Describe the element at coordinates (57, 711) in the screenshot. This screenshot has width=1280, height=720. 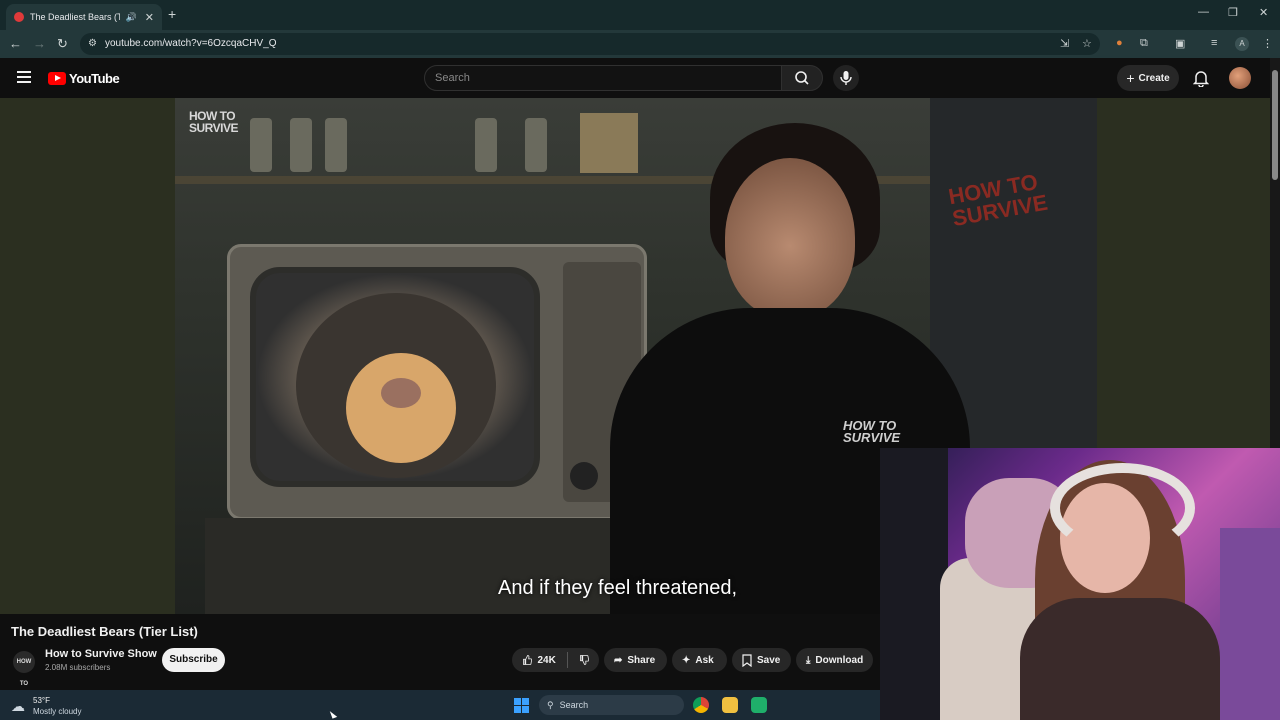
I see `weather-description: Mostly cloudy` at that location.